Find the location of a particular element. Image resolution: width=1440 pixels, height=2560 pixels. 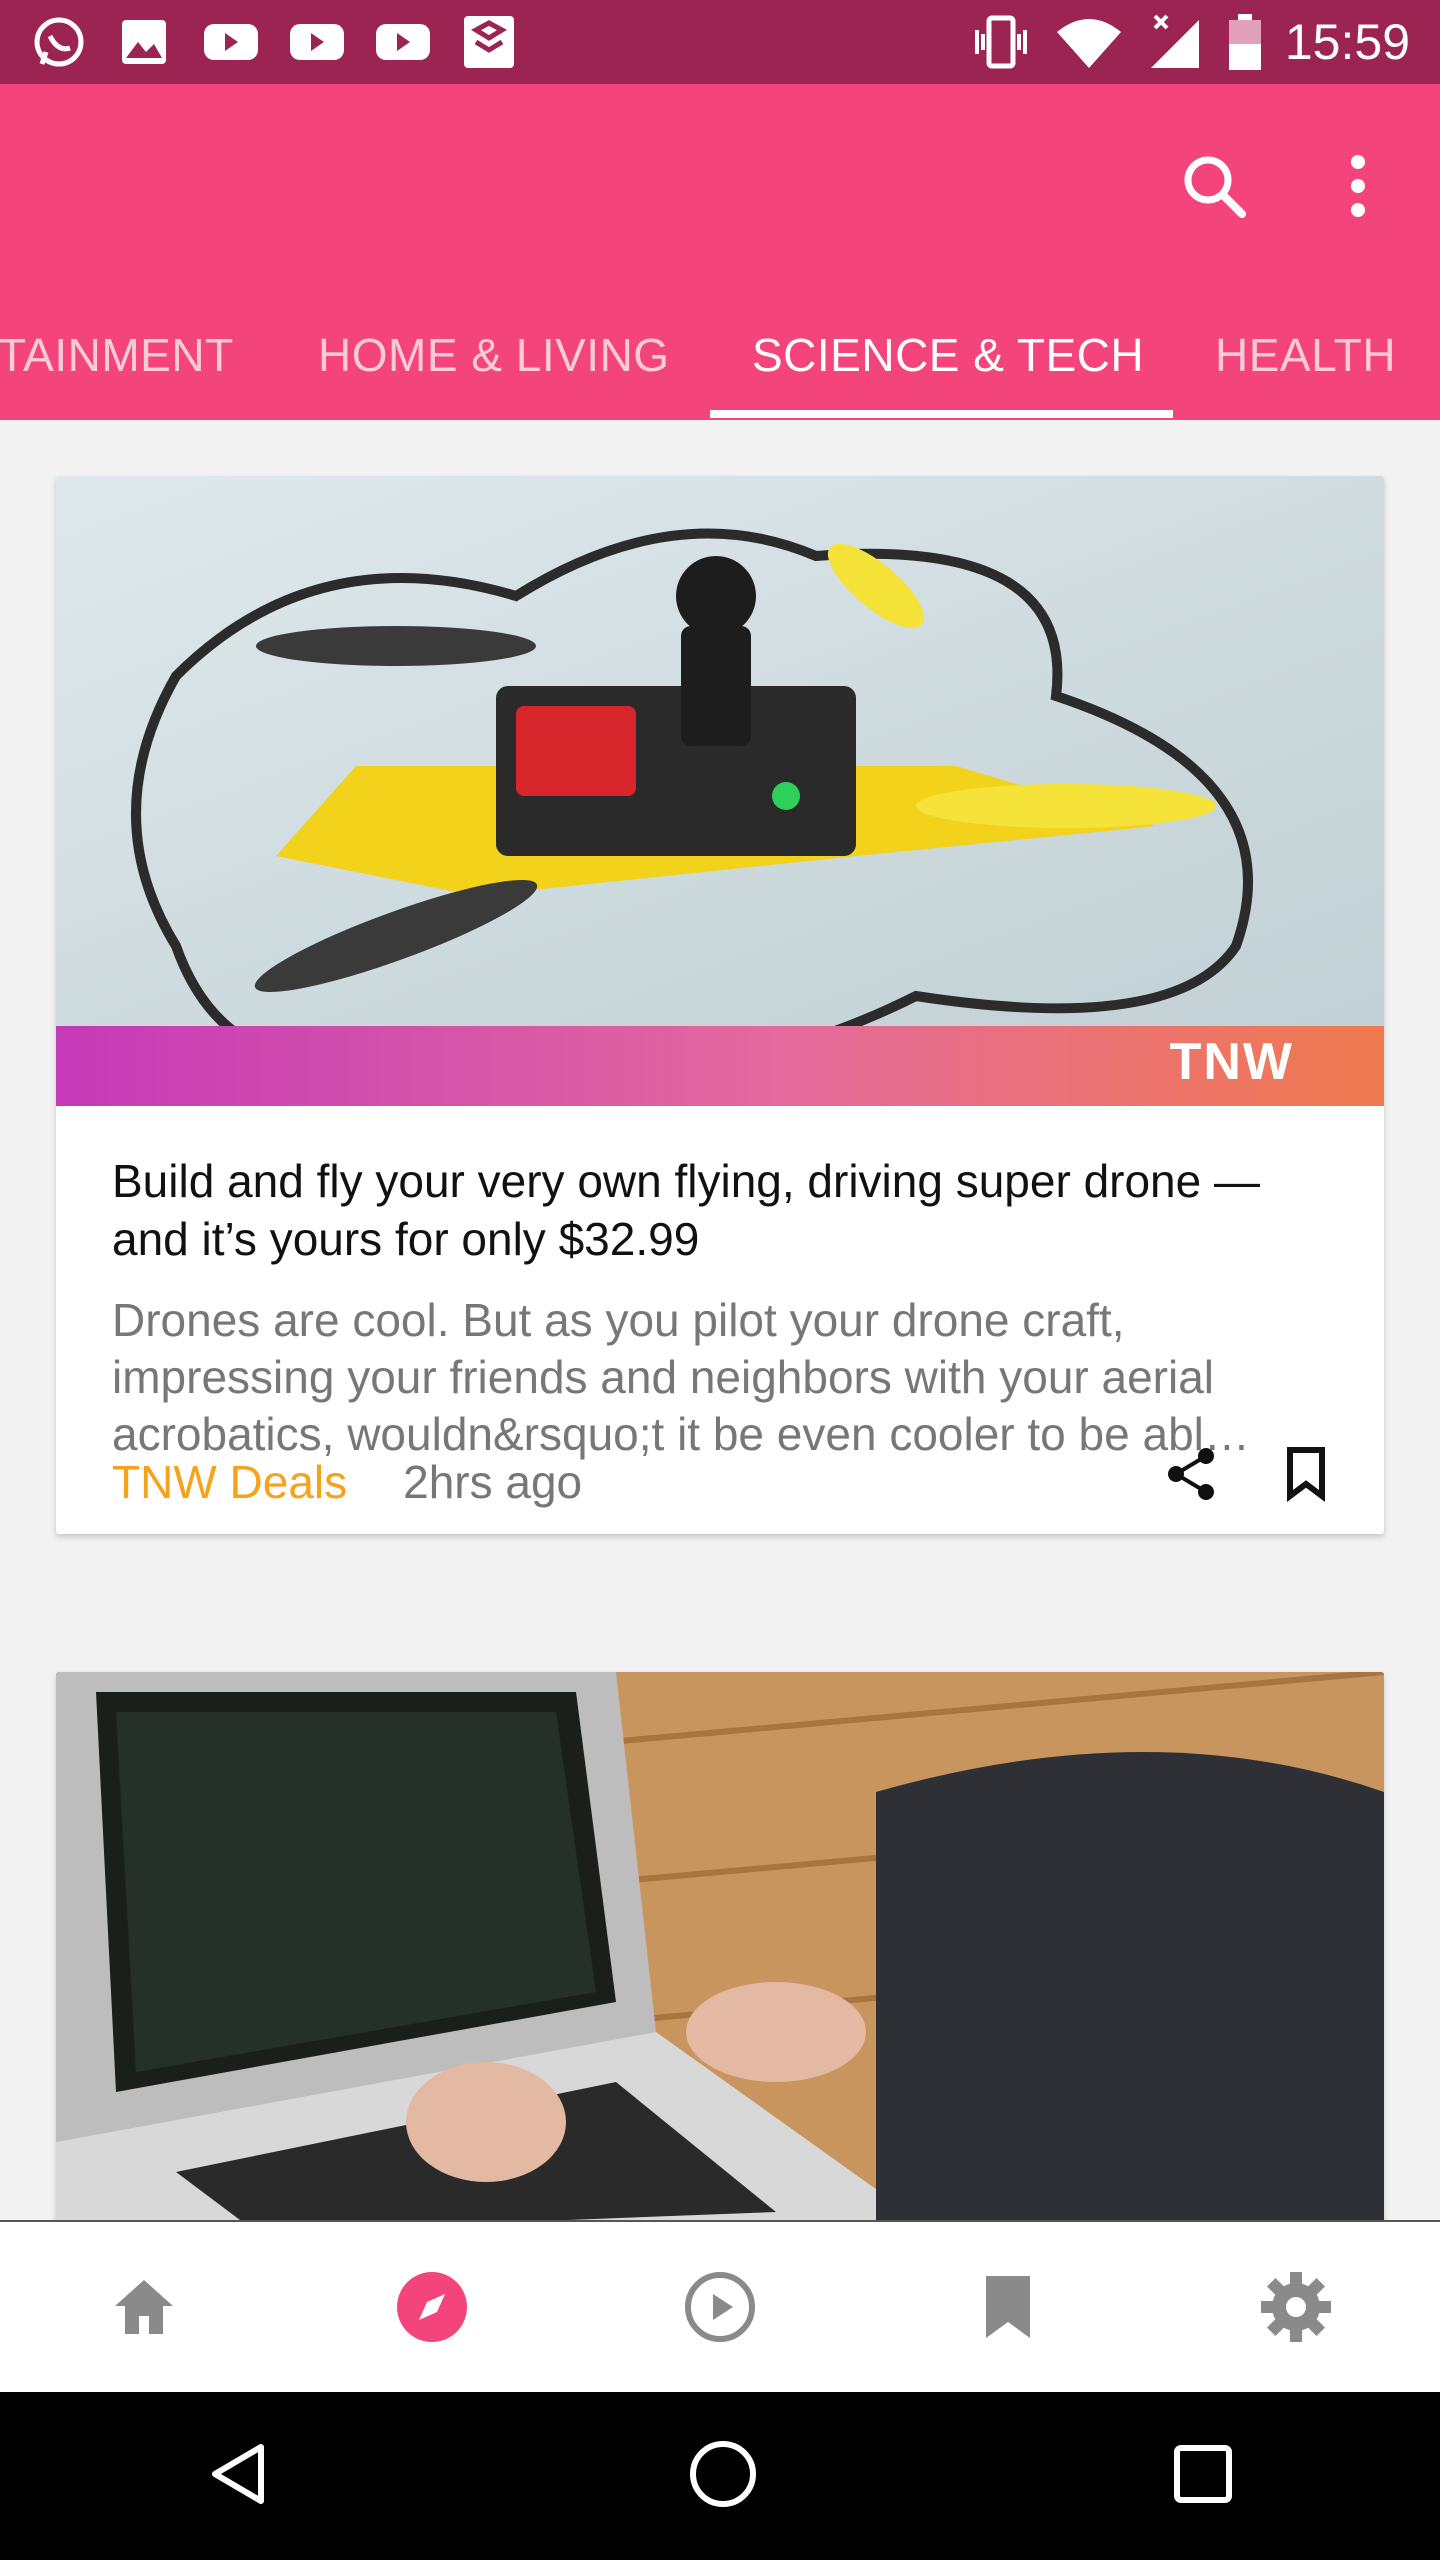

nav-bookmarks is located at coordinates (1008, 2307).